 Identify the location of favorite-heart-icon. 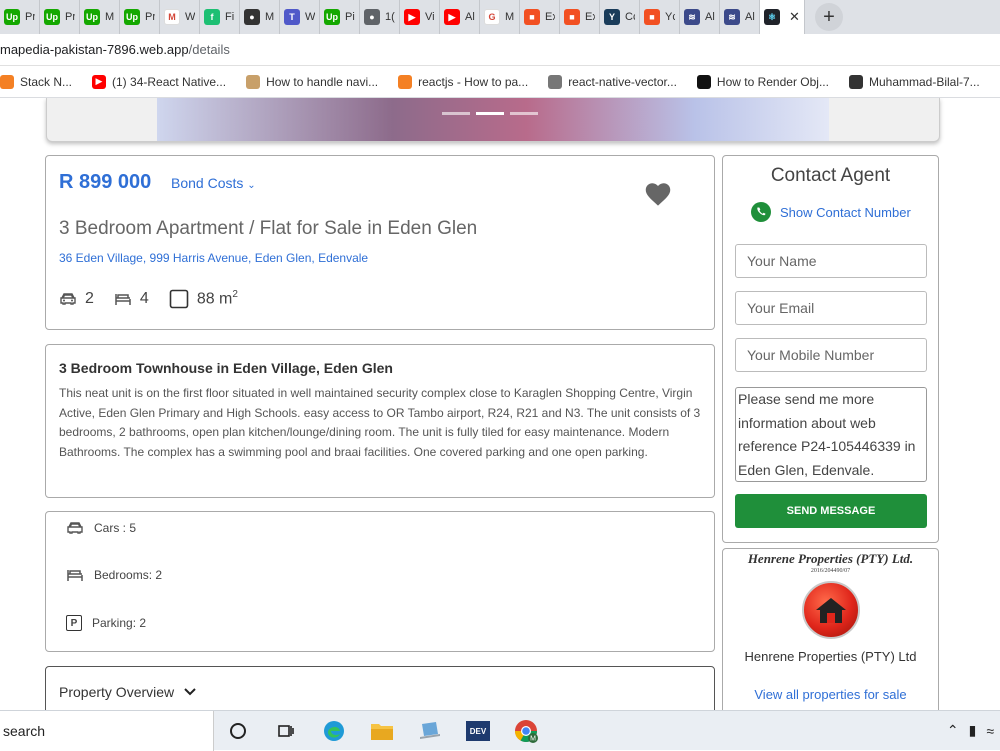
(658, 194).